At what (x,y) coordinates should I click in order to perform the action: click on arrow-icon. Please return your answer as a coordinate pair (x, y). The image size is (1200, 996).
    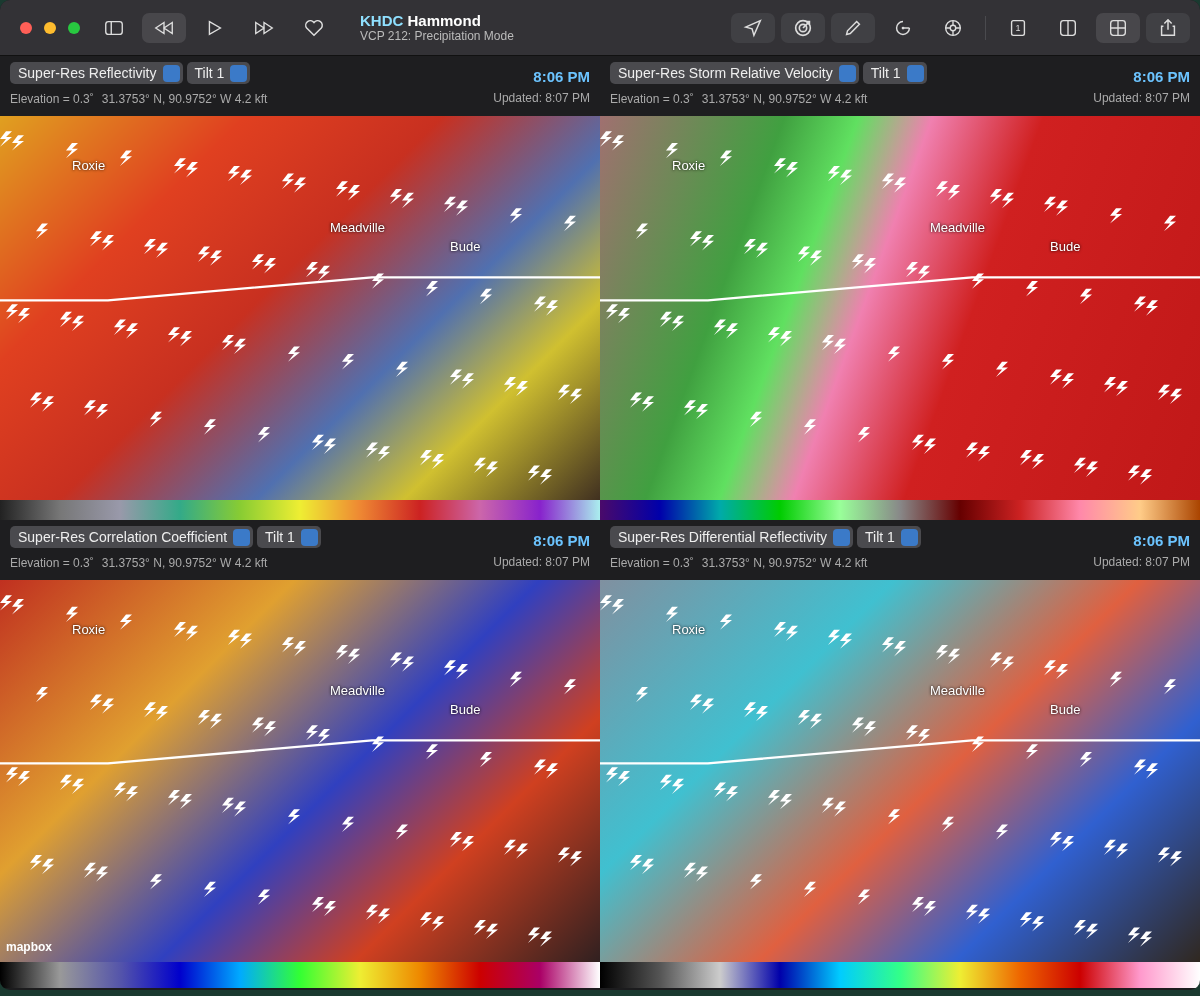
    Looking at the image, I should click on (753, 27).